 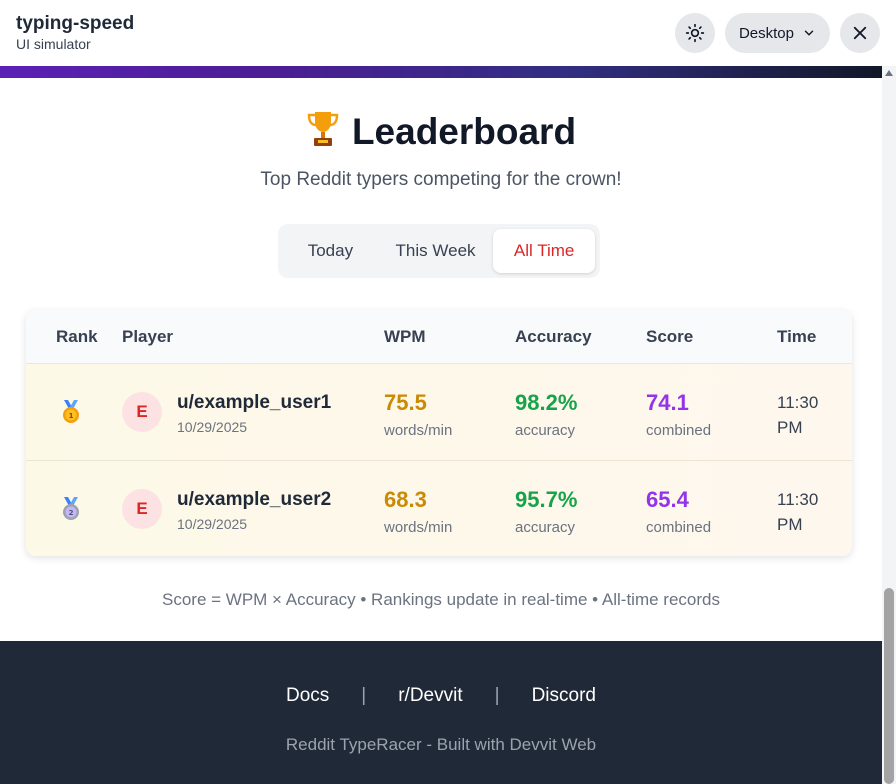 I want to click on leaderboard-title-text: Leaderboard, so click(x=464, y=131).